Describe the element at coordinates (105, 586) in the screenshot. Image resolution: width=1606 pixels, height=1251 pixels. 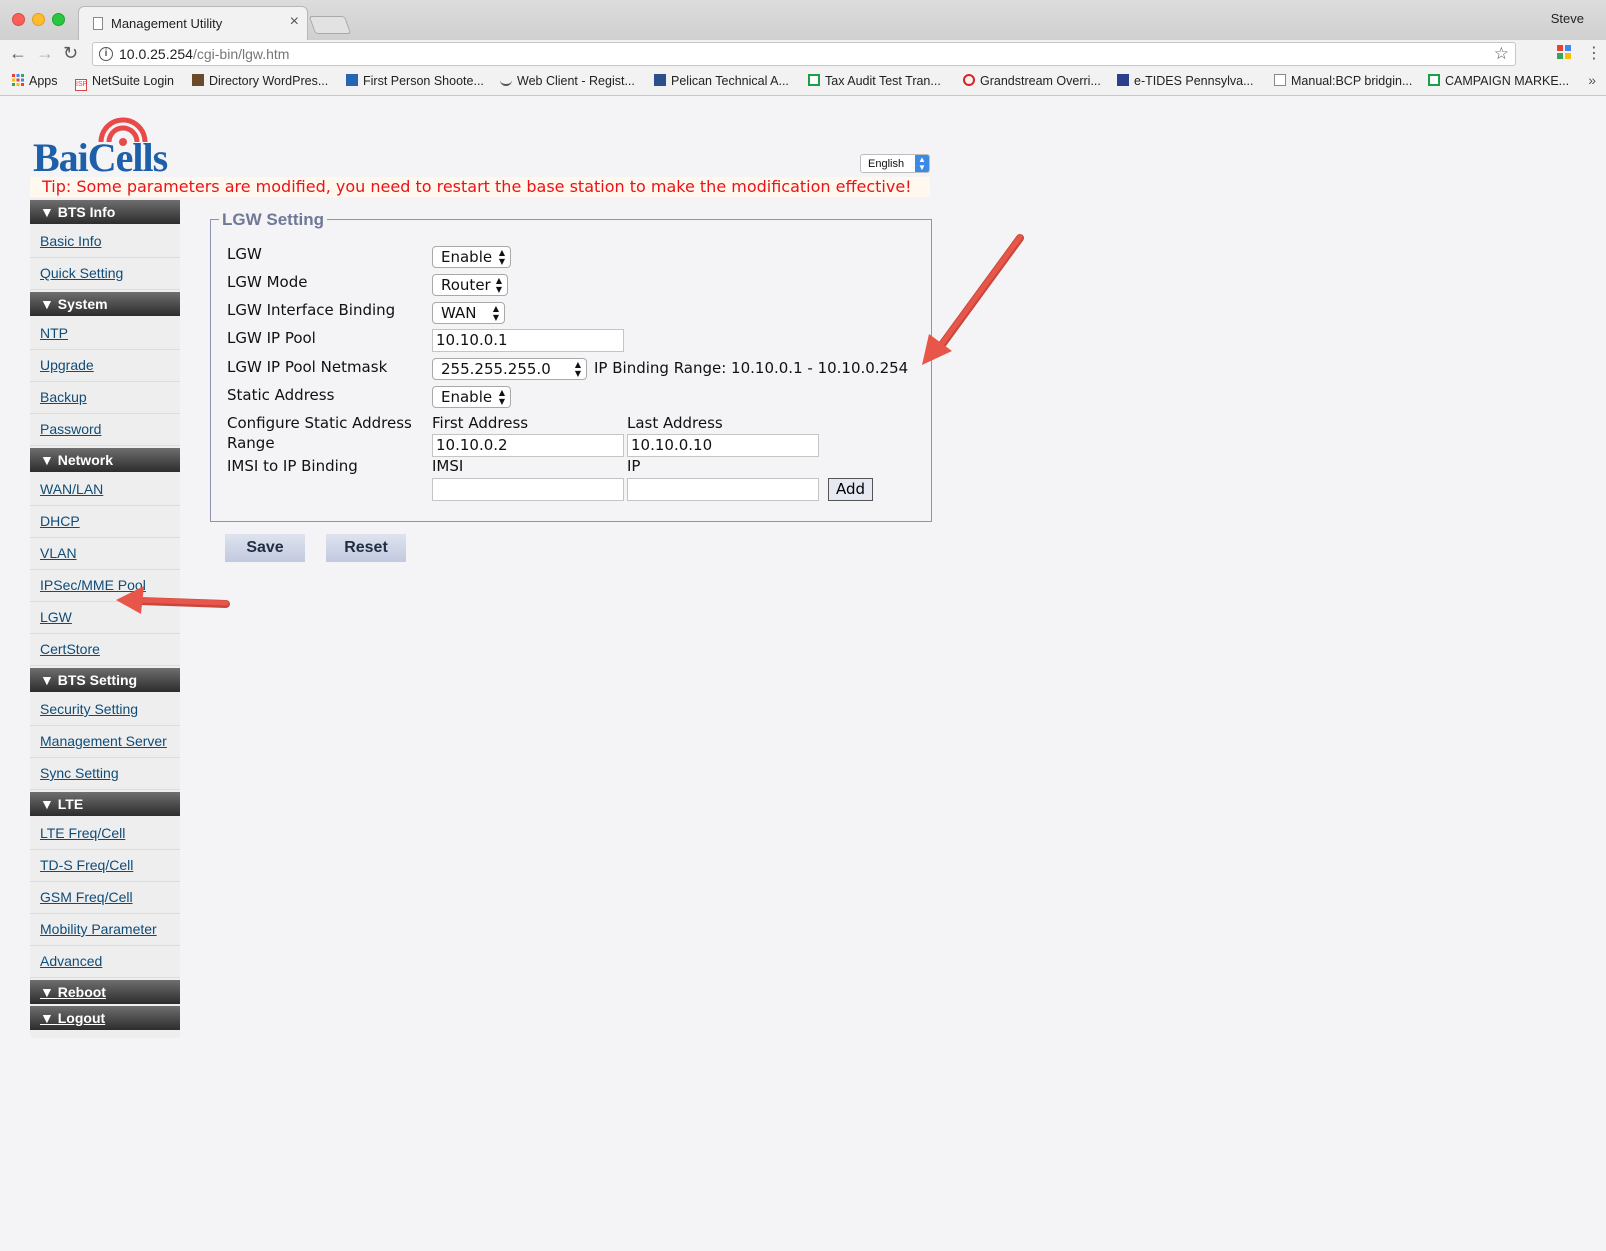
I see `sidebar-item-ipsec-mme-pool: IPSec/MME Pool` at that location.